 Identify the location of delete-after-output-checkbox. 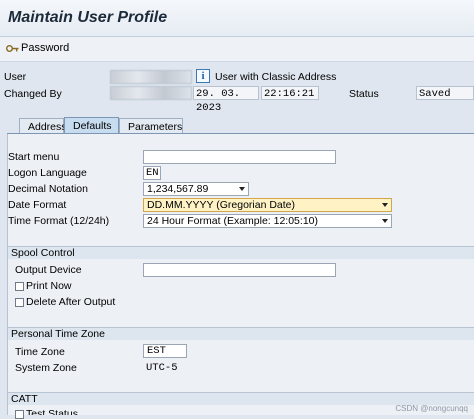
(19, 302).